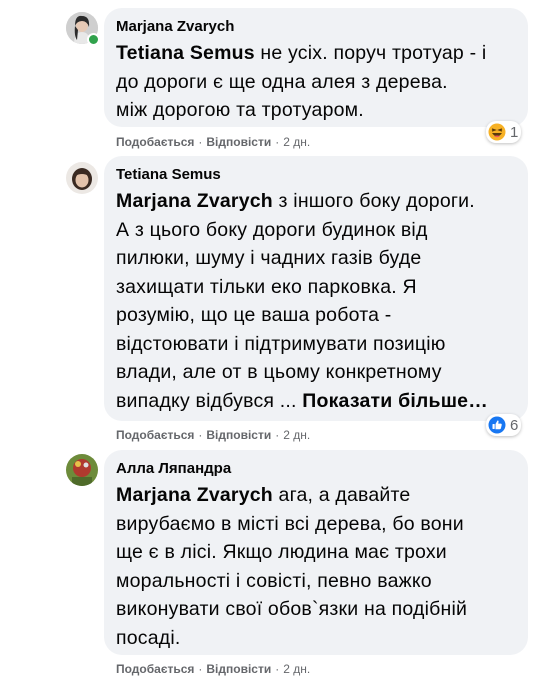 Image resolution: width=560 pixels, height=677 pixels. I want to click on haha-emoji-icon, so click(497, 132).